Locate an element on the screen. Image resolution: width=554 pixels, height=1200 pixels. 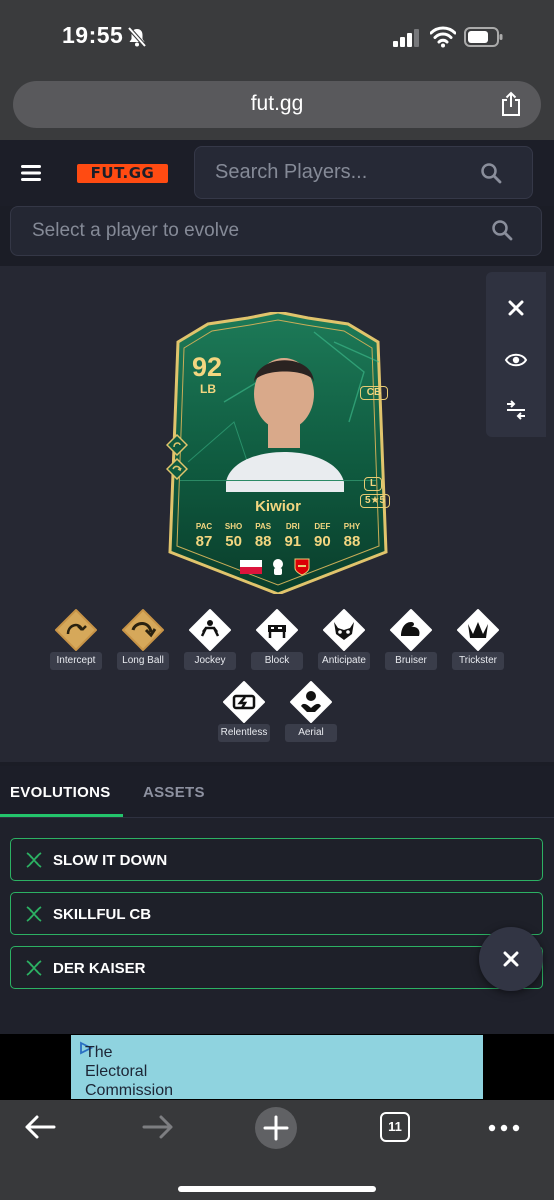
back-arrow-icon is located at coordinates (40, 1127).